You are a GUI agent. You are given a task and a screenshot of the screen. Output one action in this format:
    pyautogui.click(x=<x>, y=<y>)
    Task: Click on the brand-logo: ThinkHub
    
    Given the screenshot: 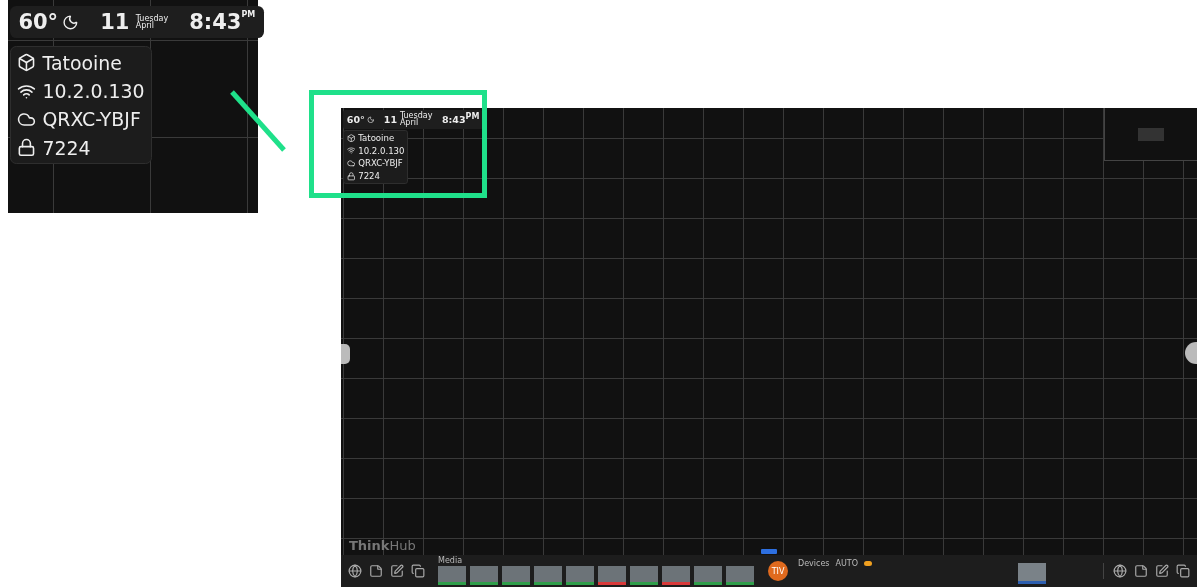 What is the action you would take?
    pyautogui.click(x=382, y=545)
    